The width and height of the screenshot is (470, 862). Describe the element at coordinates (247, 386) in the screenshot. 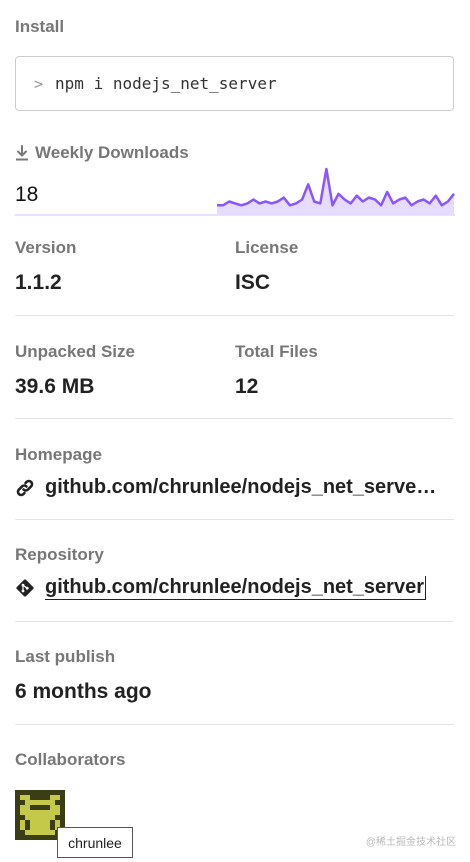

I see `total-files-value: 12` at that location.